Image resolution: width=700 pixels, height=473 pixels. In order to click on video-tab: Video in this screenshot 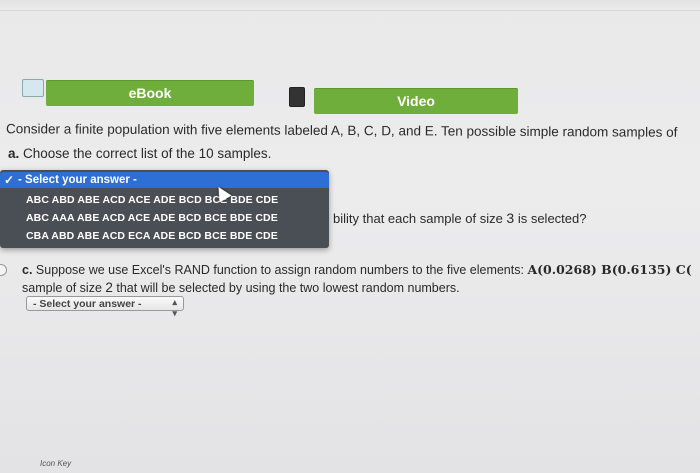, I will do `click(416, 101)`.